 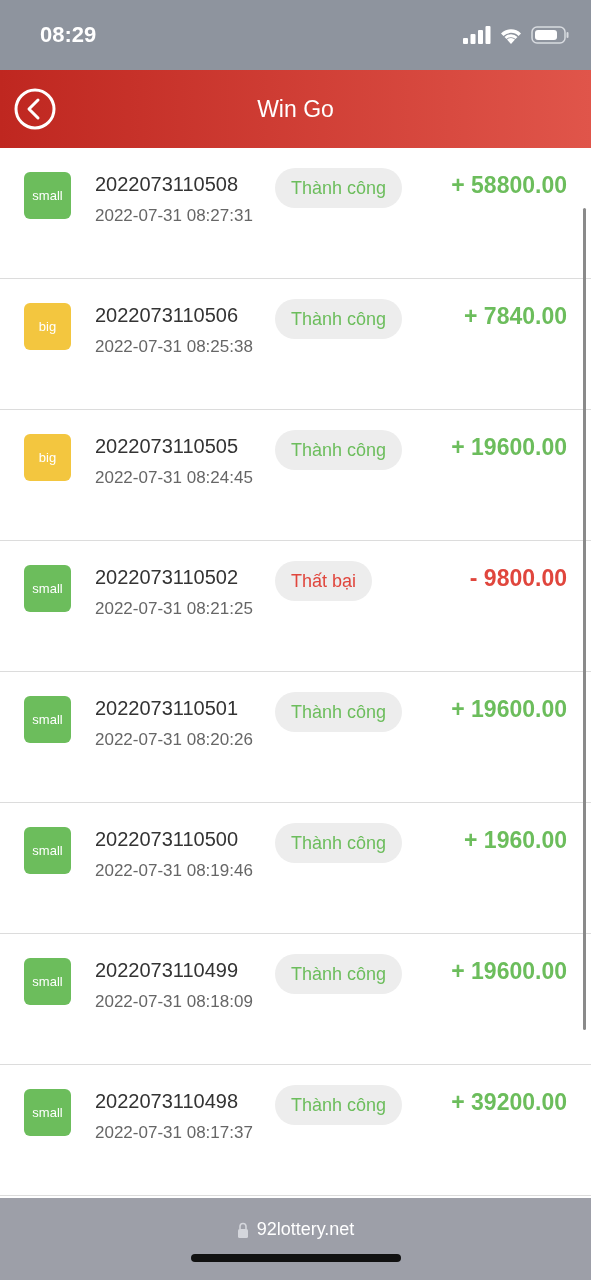 What do you see at coordinates (295, 606) in the screenshot?
I see `record-row: small 2022073110502 2022-07-31 08:21:25 Thất bại - 9800.00` at bounding box center [295, 606].